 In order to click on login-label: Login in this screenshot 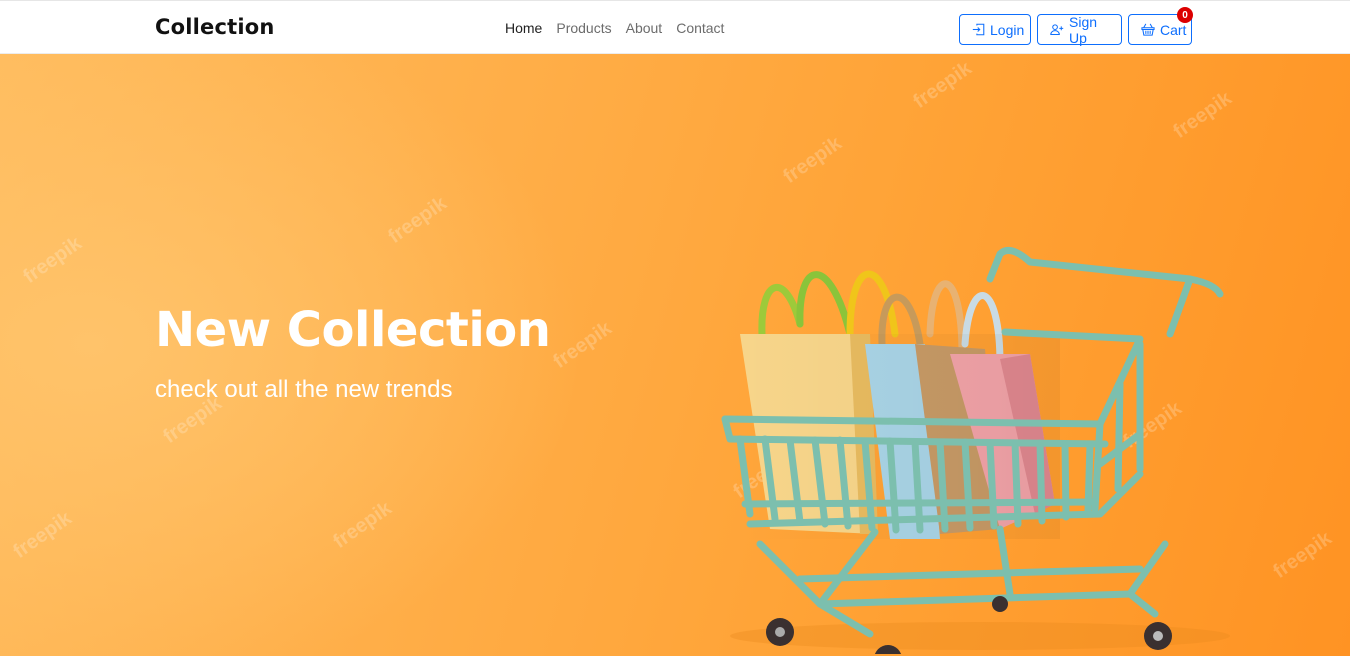, I will do `click(1007, 29)`.